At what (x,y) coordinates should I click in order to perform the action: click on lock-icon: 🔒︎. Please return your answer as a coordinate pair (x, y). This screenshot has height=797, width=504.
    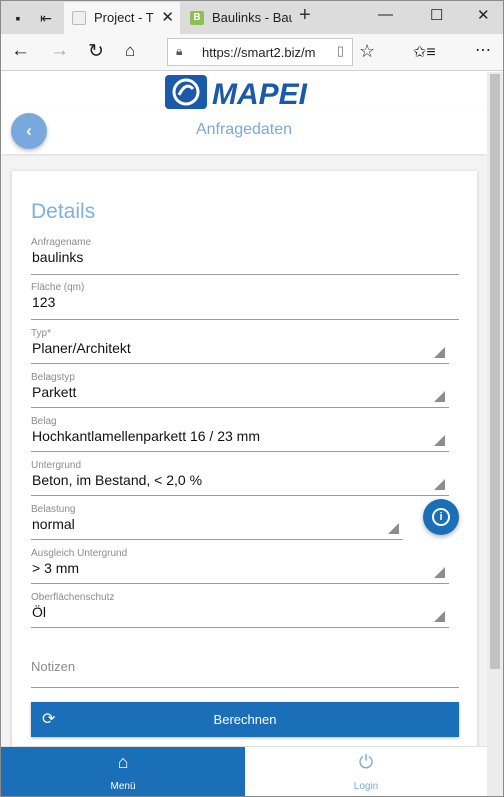
    Looking at the image, I should click on (179, 51).